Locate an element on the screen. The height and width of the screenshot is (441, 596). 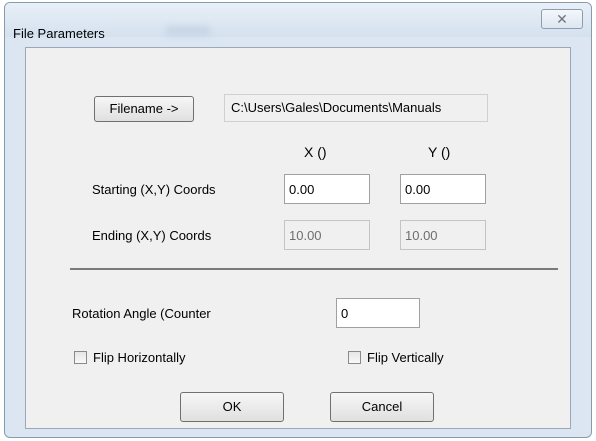
starting-coords-label: Starting (X,Y) Coords is located at coordinates (154, 189).